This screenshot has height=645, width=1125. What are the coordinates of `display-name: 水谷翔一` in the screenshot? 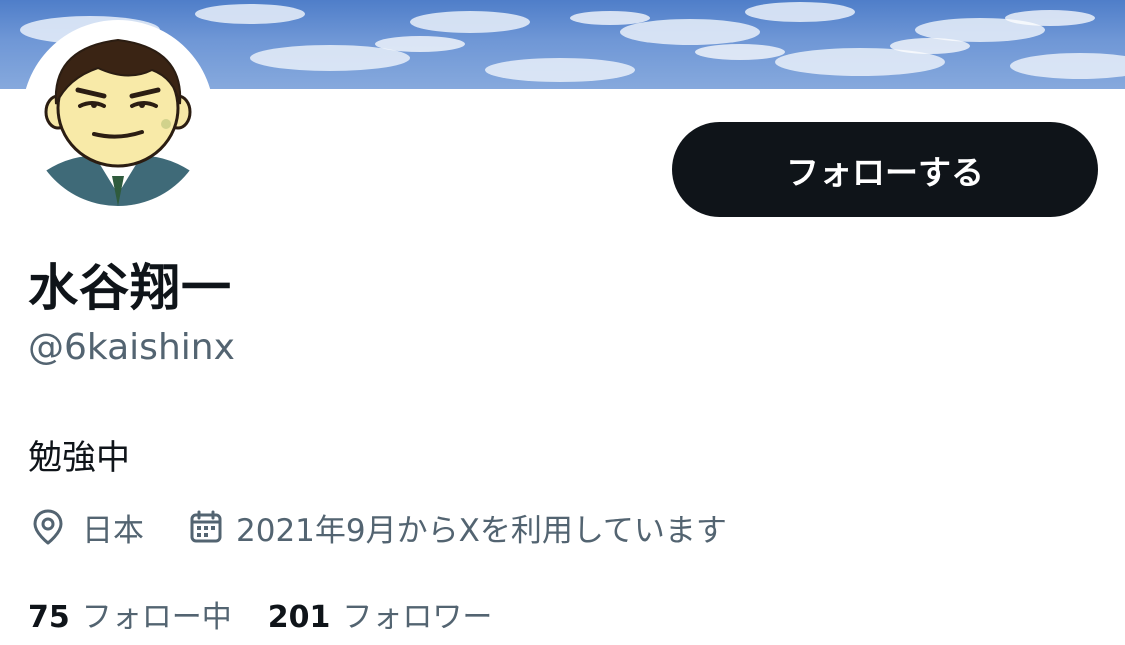 It's located at (130, 288).